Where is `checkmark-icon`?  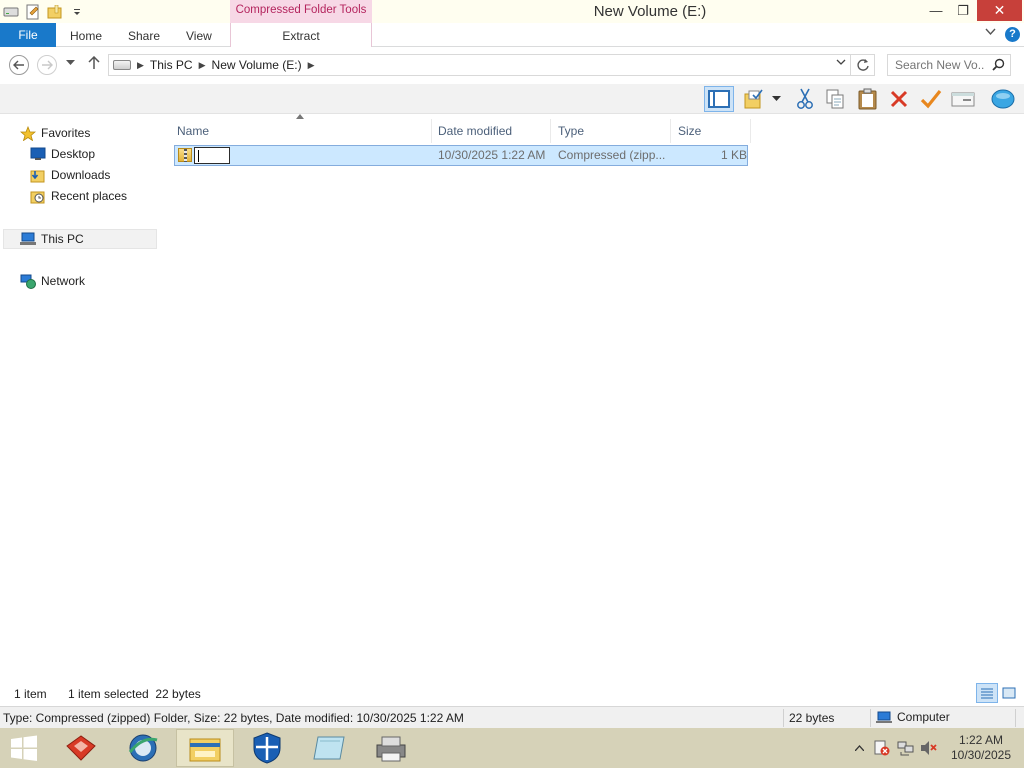
checkmark-icon is located at coordinates (931, 99).